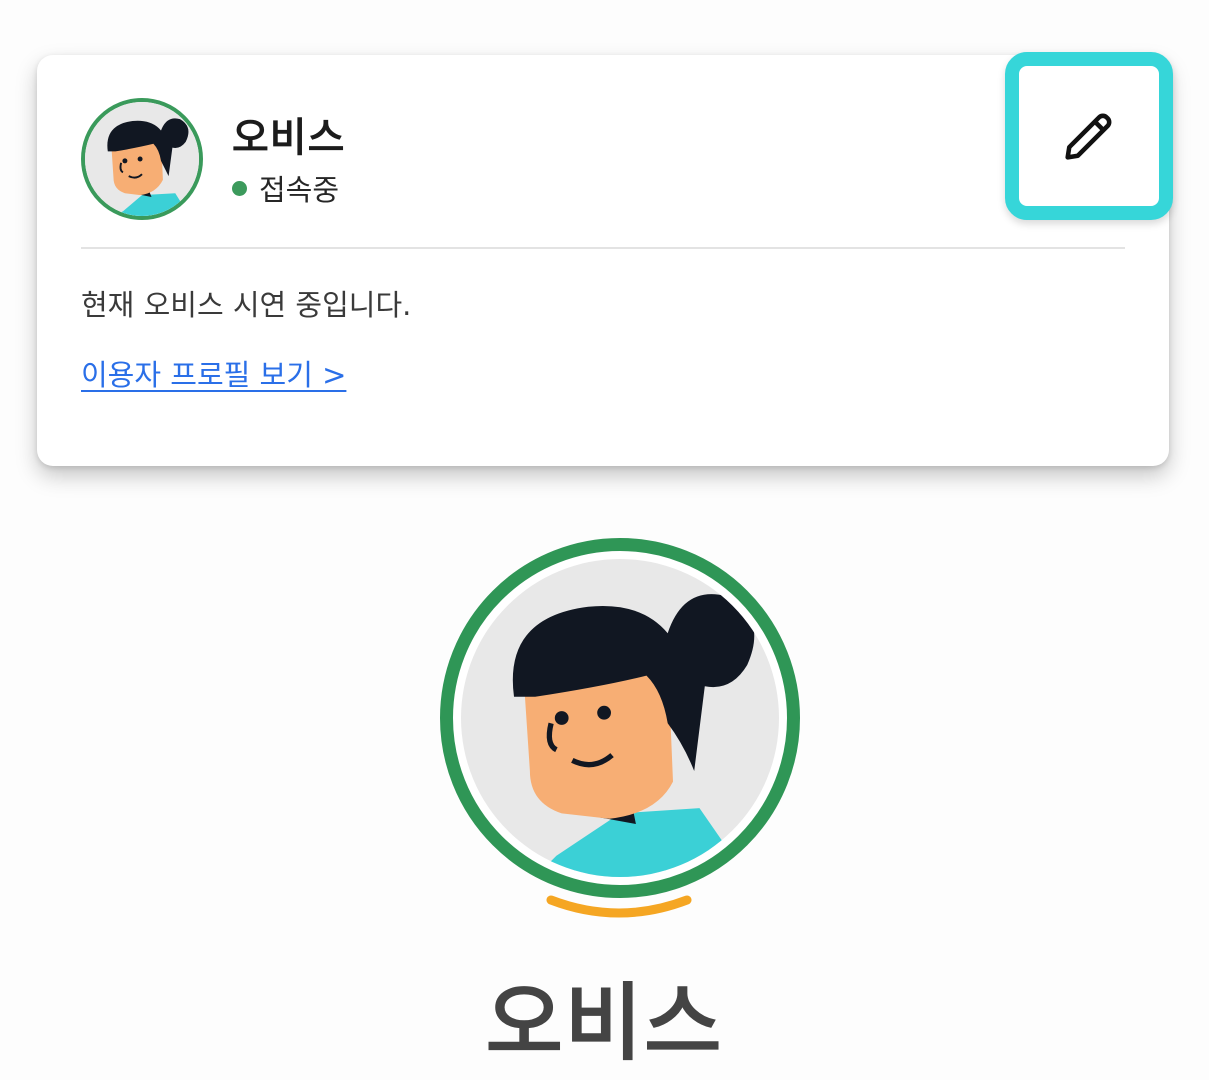 This screenshot has height=1080, width=1209. I want to click on status-label: 접속중, so click(299, 190).